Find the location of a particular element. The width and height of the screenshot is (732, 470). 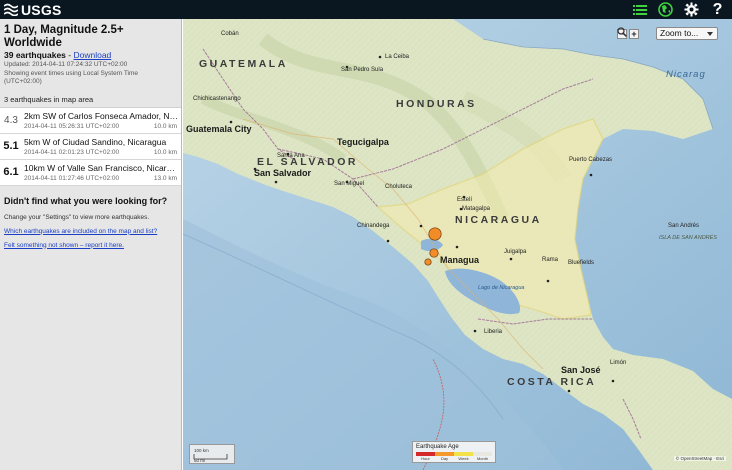

label-san-jose: San José is located at coordinates (581, 370).